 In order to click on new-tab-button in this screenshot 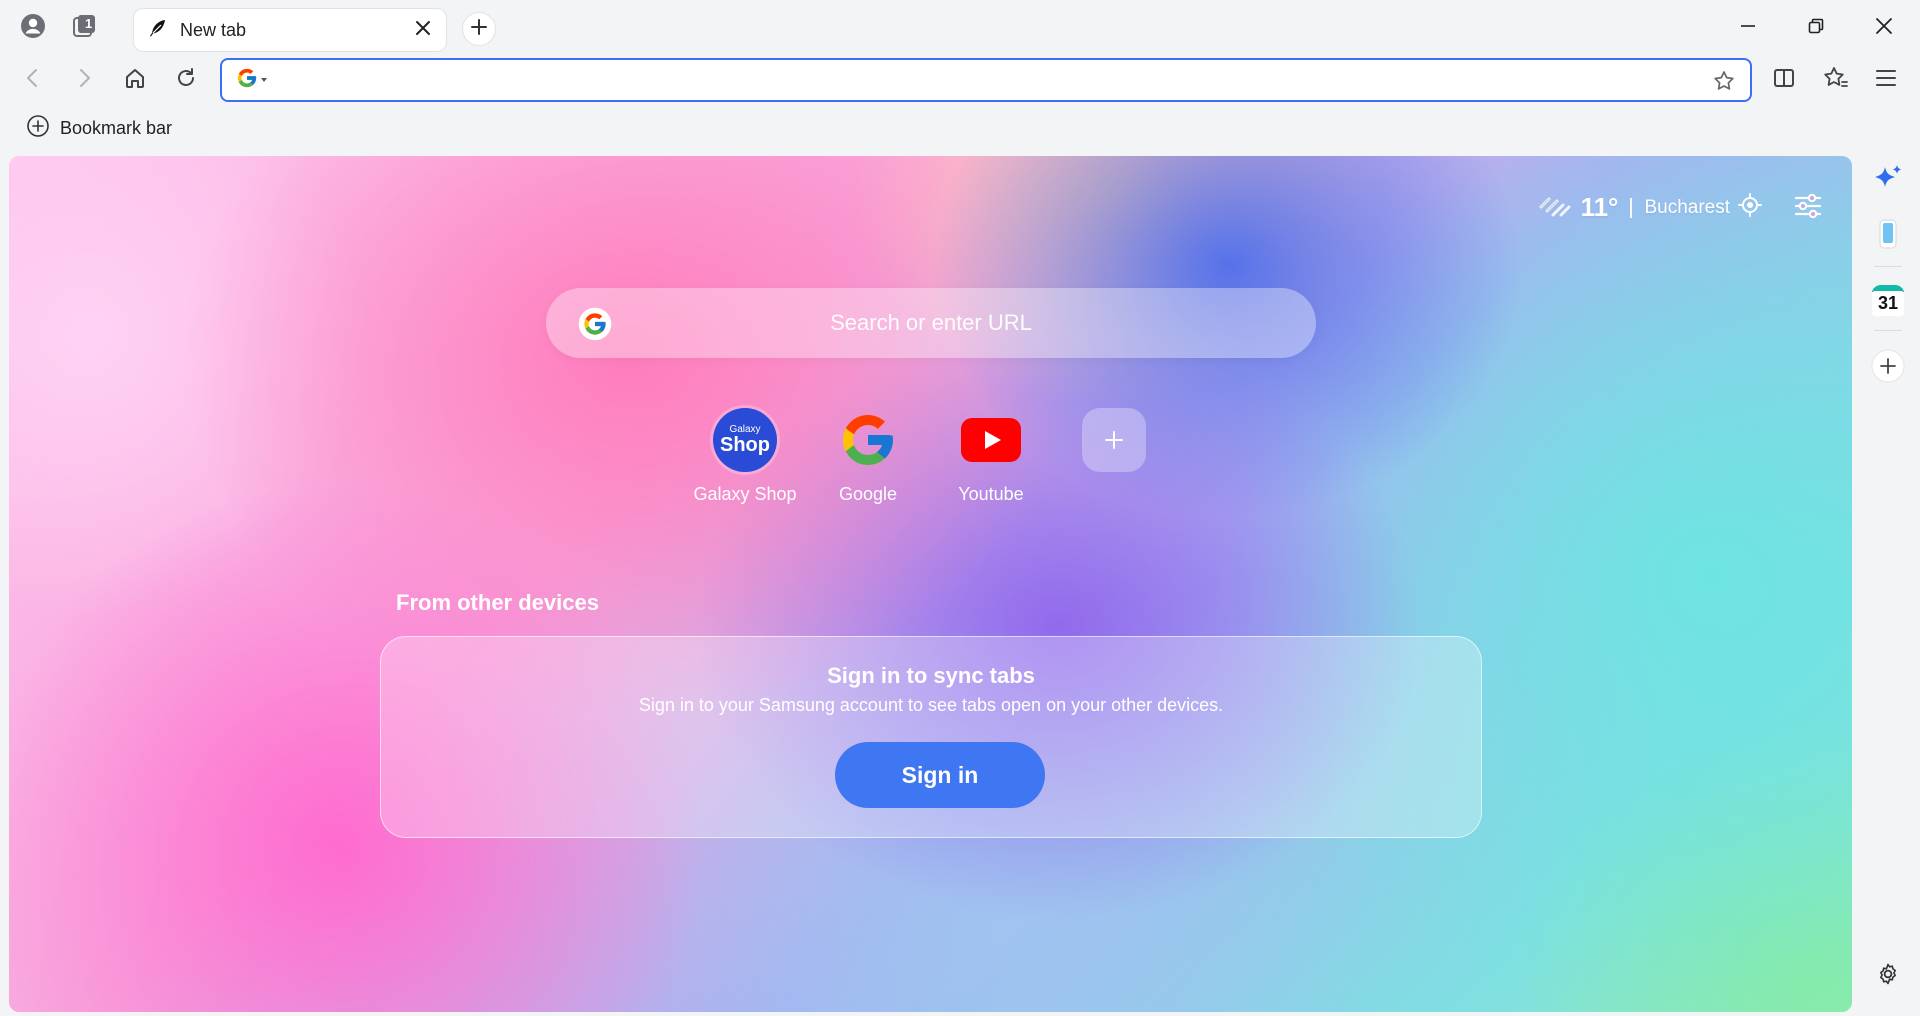, I will do `click(479, 29)`.